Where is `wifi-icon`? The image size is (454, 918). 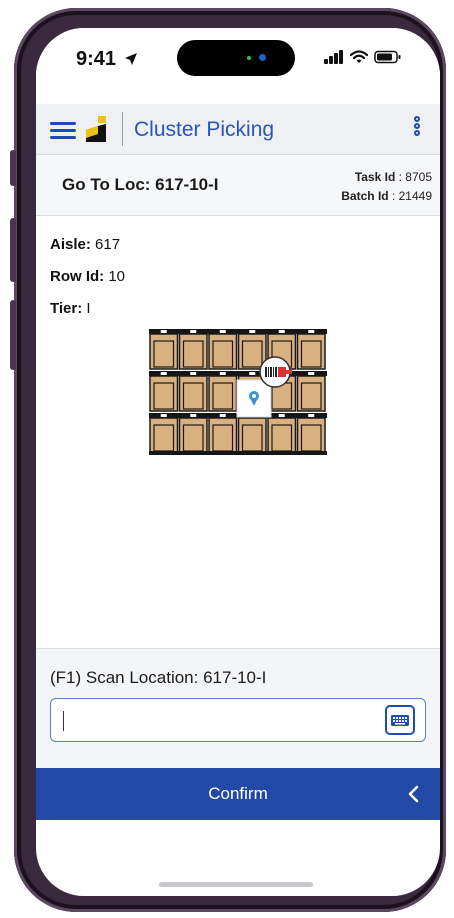
wifi-icon is located at coordinates (359, 56).